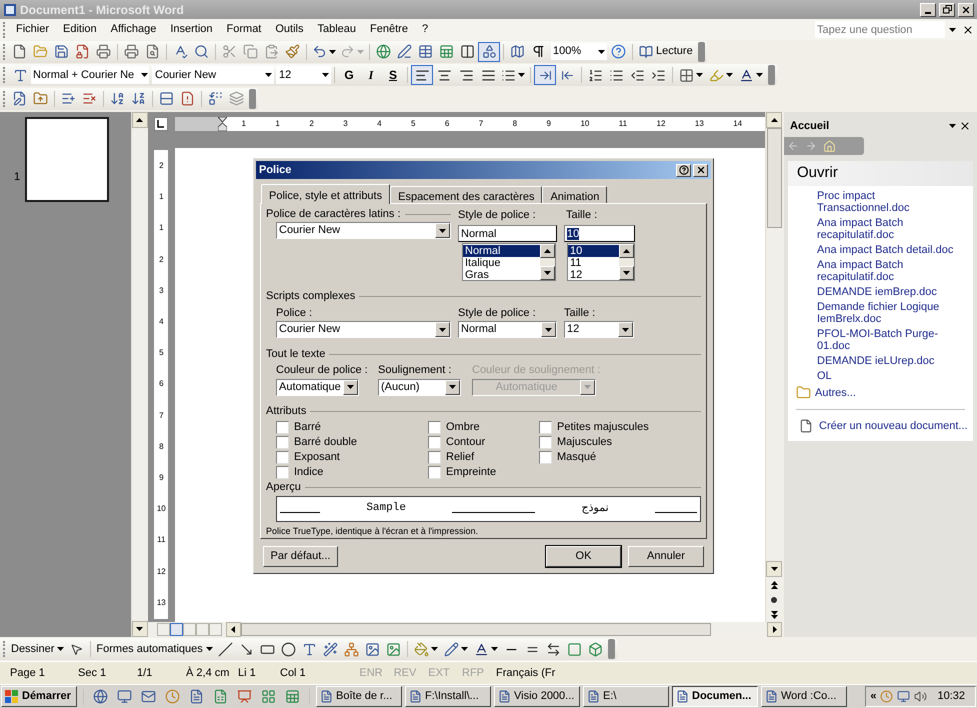 The height and width of the screenshot is (708, 977). What do you see at coordinates (501, 250) in the screenshot?
I see `list-option: Normal` at bounding box center [501, 250].